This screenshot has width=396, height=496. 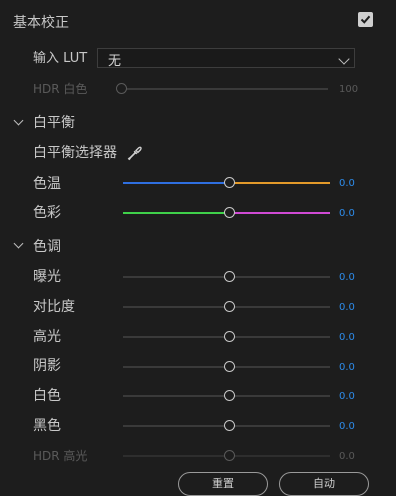 What do you see at coordinates (229, 455) in the screenshot?
I see `hdr-highlights-knob` at bounding box center [229, 455].